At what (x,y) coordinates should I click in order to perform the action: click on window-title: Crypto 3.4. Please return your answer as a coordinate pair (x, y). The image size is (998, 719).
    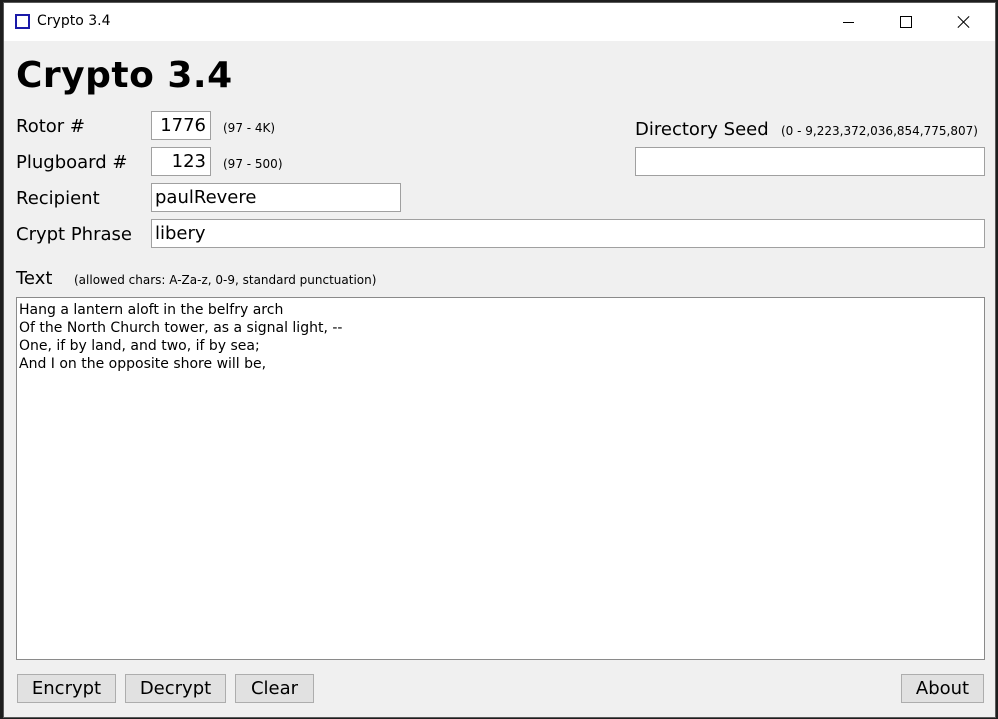
    Looking at the image, I should click on (74, 21).